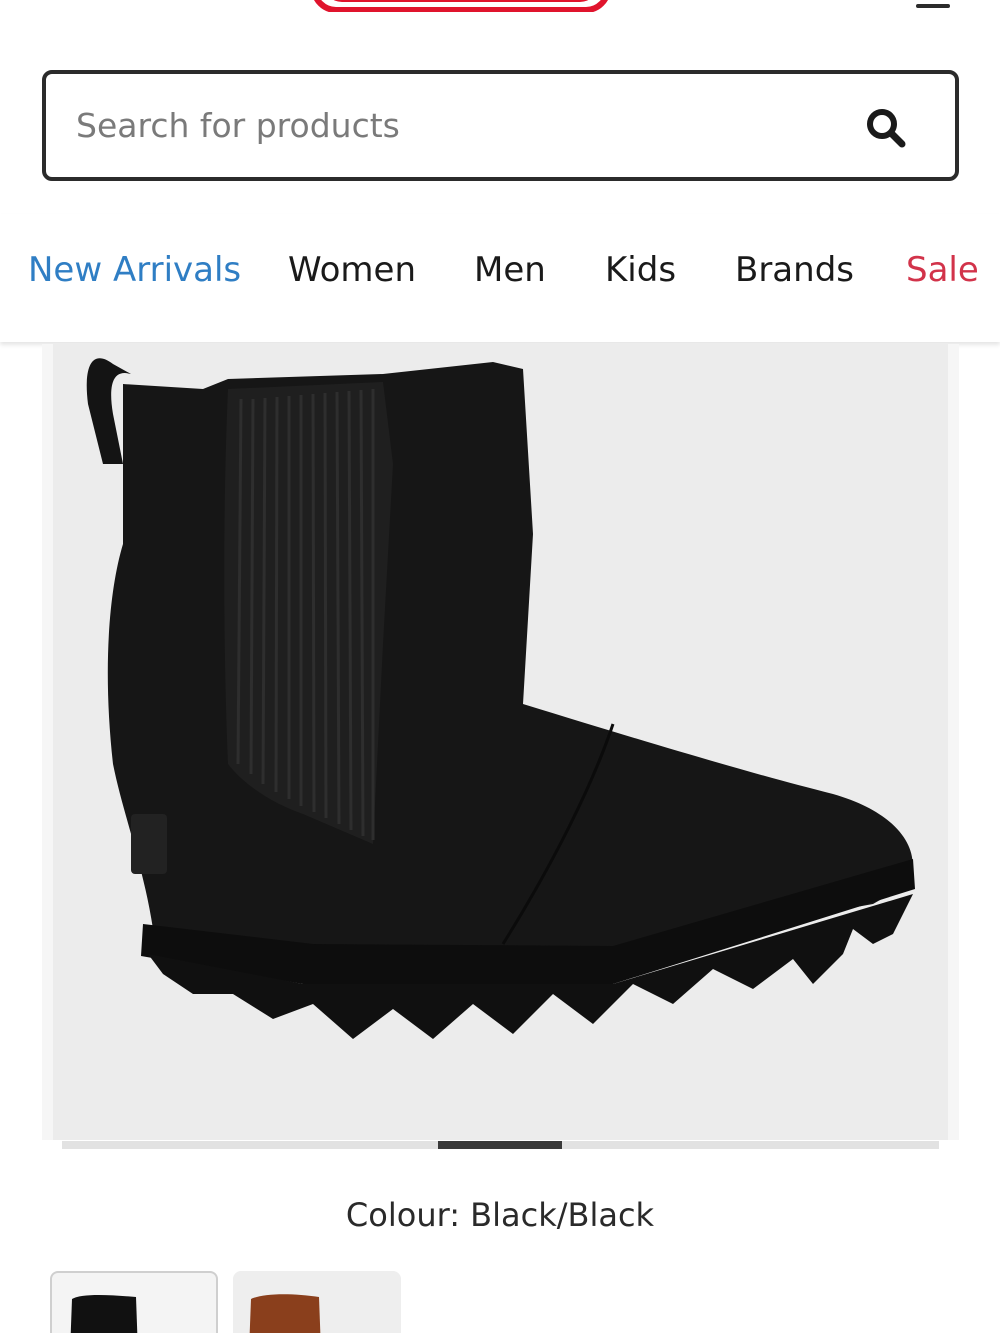 Image resolution: width=1000 pixels, height=1333 pixels. I want to click on brown-boot-thumbnail-icon, so click(285, 1313).